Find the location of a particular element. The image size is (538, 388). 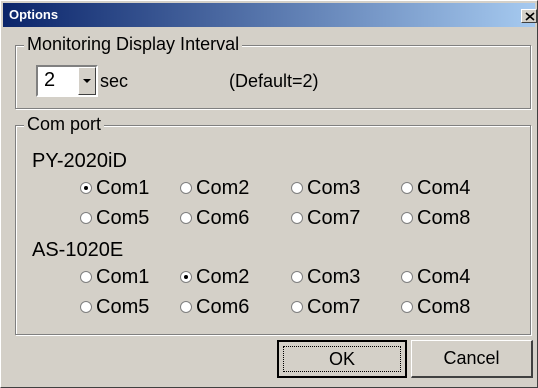

interval-unit: sec is located at coordinates (114, 81).